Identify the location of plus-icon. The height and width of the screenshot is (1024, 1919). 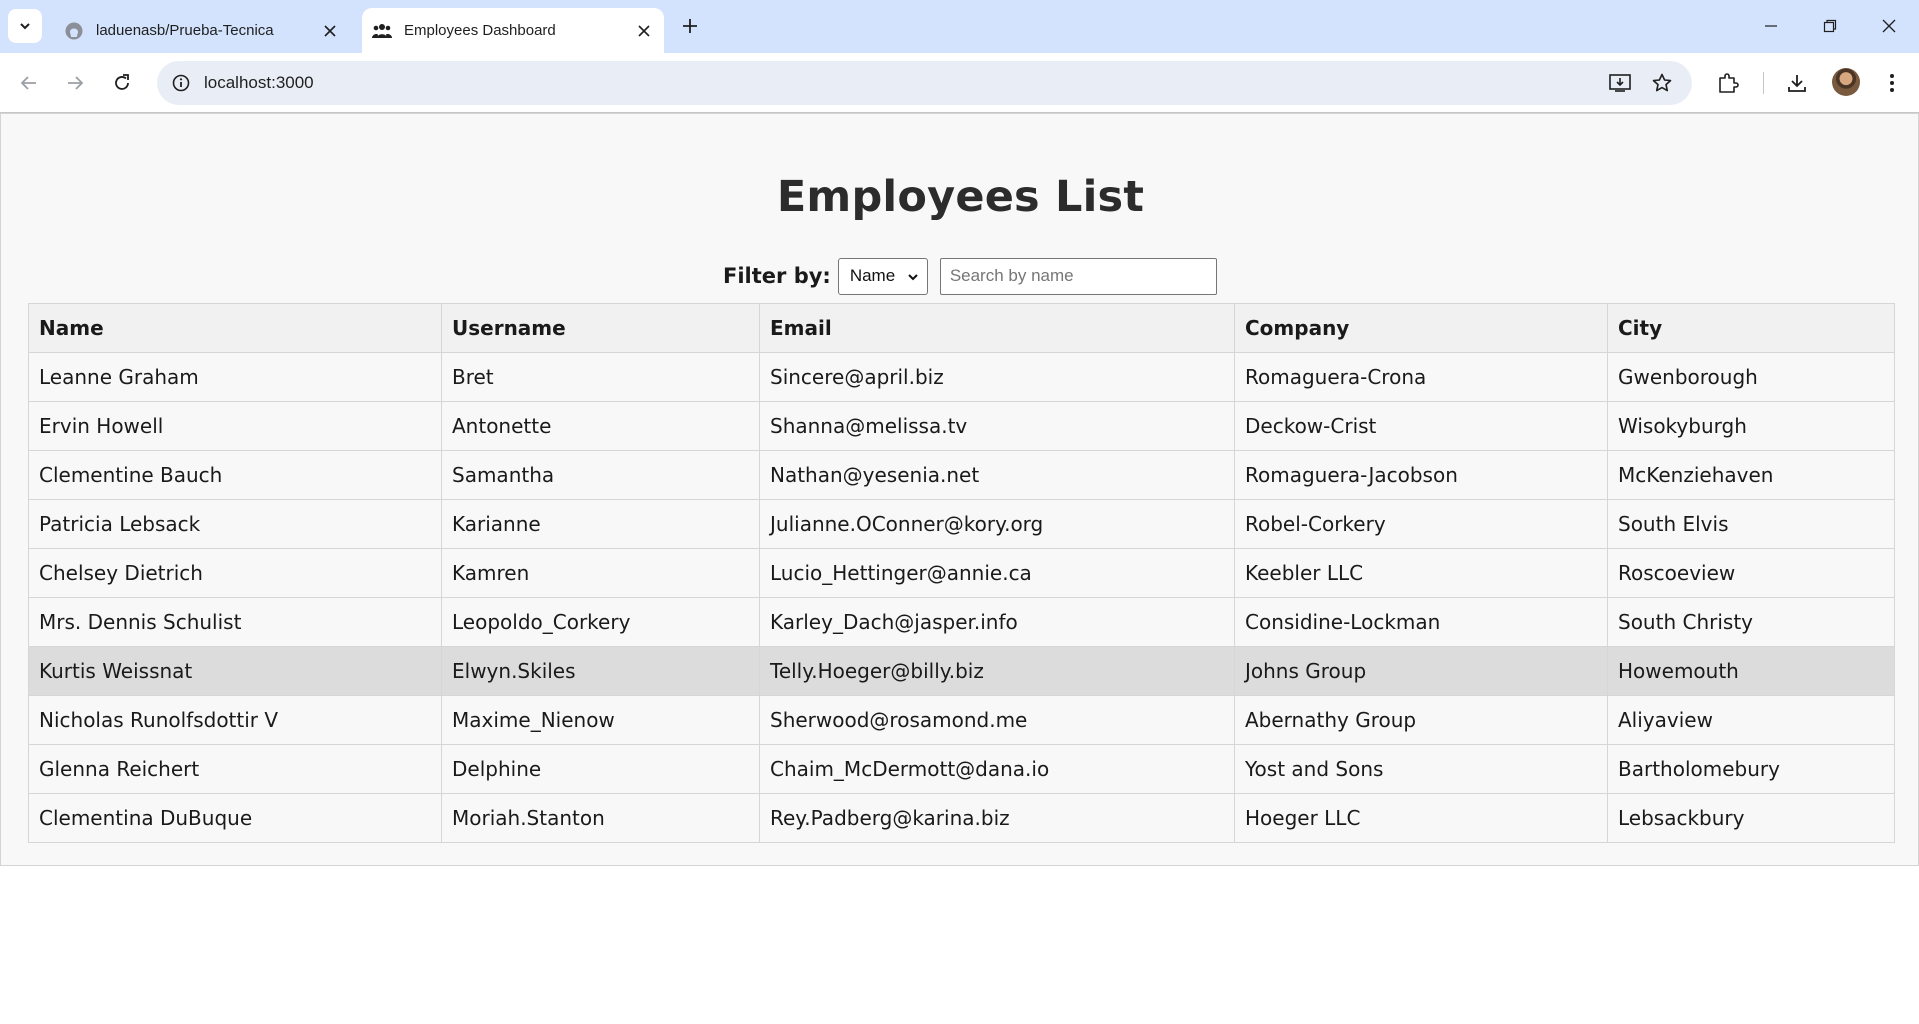
(690, 26).